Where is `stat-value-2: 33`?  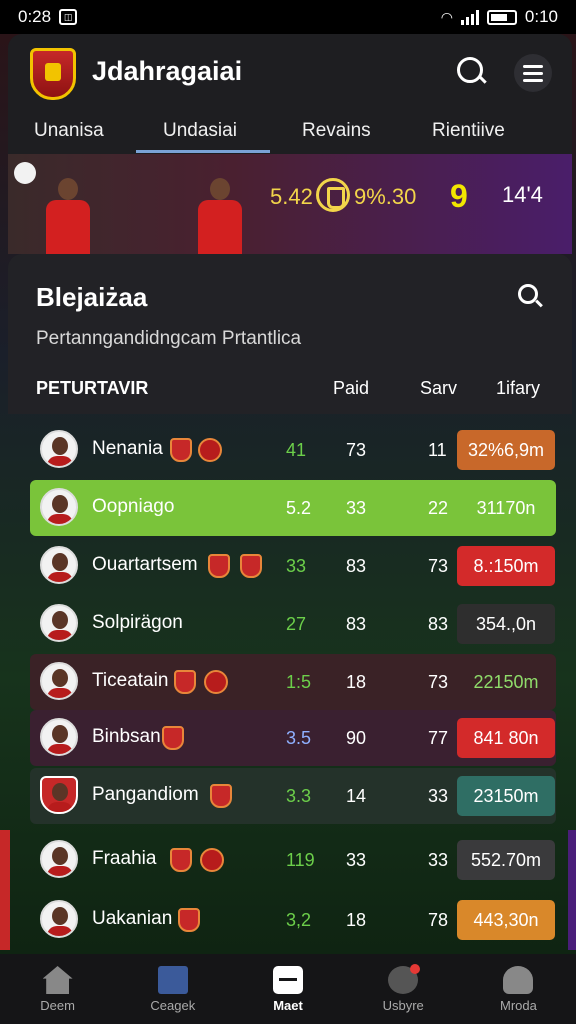 stat-value-2: 33 is located at coordinates (356, 860).